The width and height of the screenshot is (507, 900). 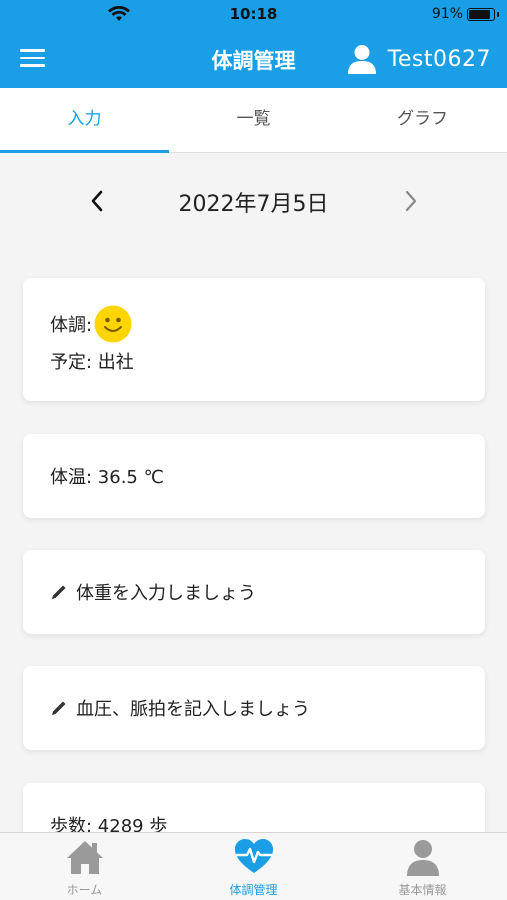 What do you see at coordinates (481, 14) in the screenshot?
I see `battery-icon` at bounding box center [481, 14].